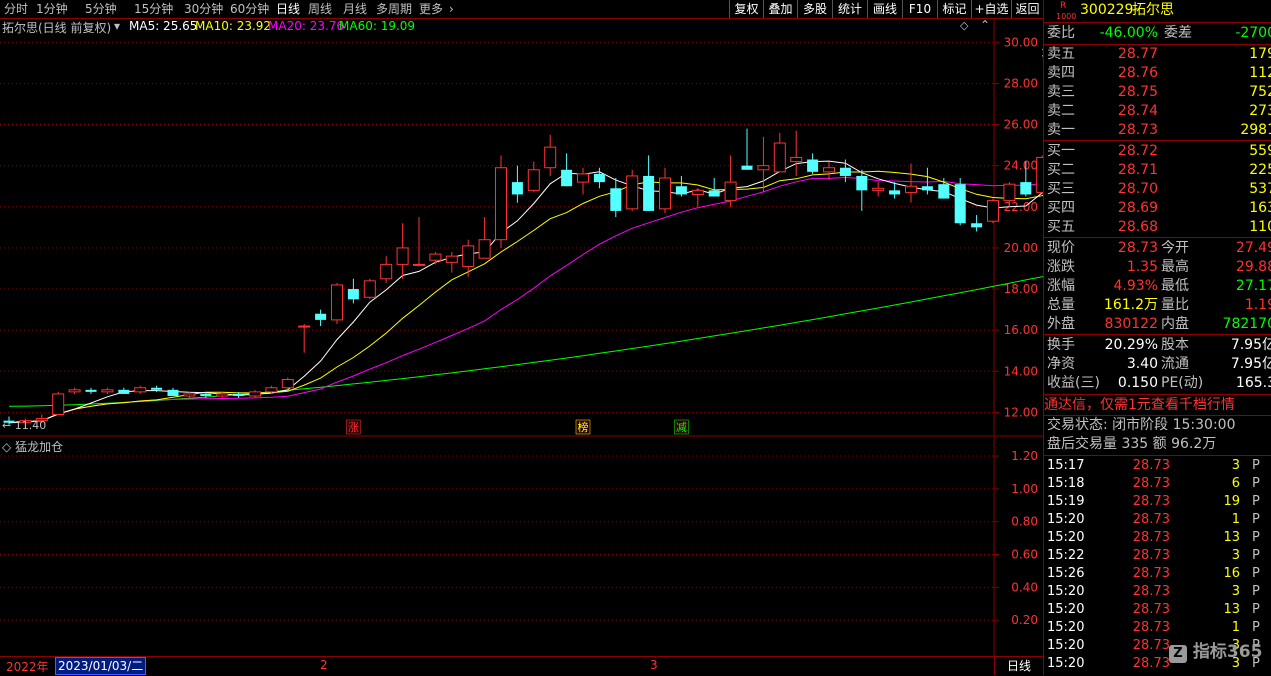  I want to click on bid-price: 28.71, so click(1137, 170).